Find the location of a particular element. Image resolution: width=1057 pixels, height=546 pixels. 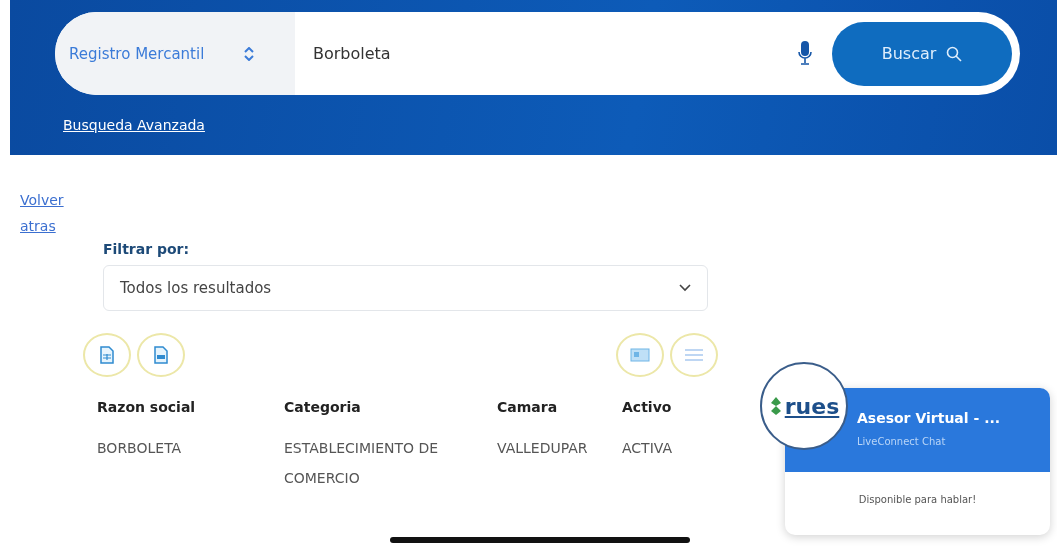

microphone-icon is located at coordinates (805, 53).